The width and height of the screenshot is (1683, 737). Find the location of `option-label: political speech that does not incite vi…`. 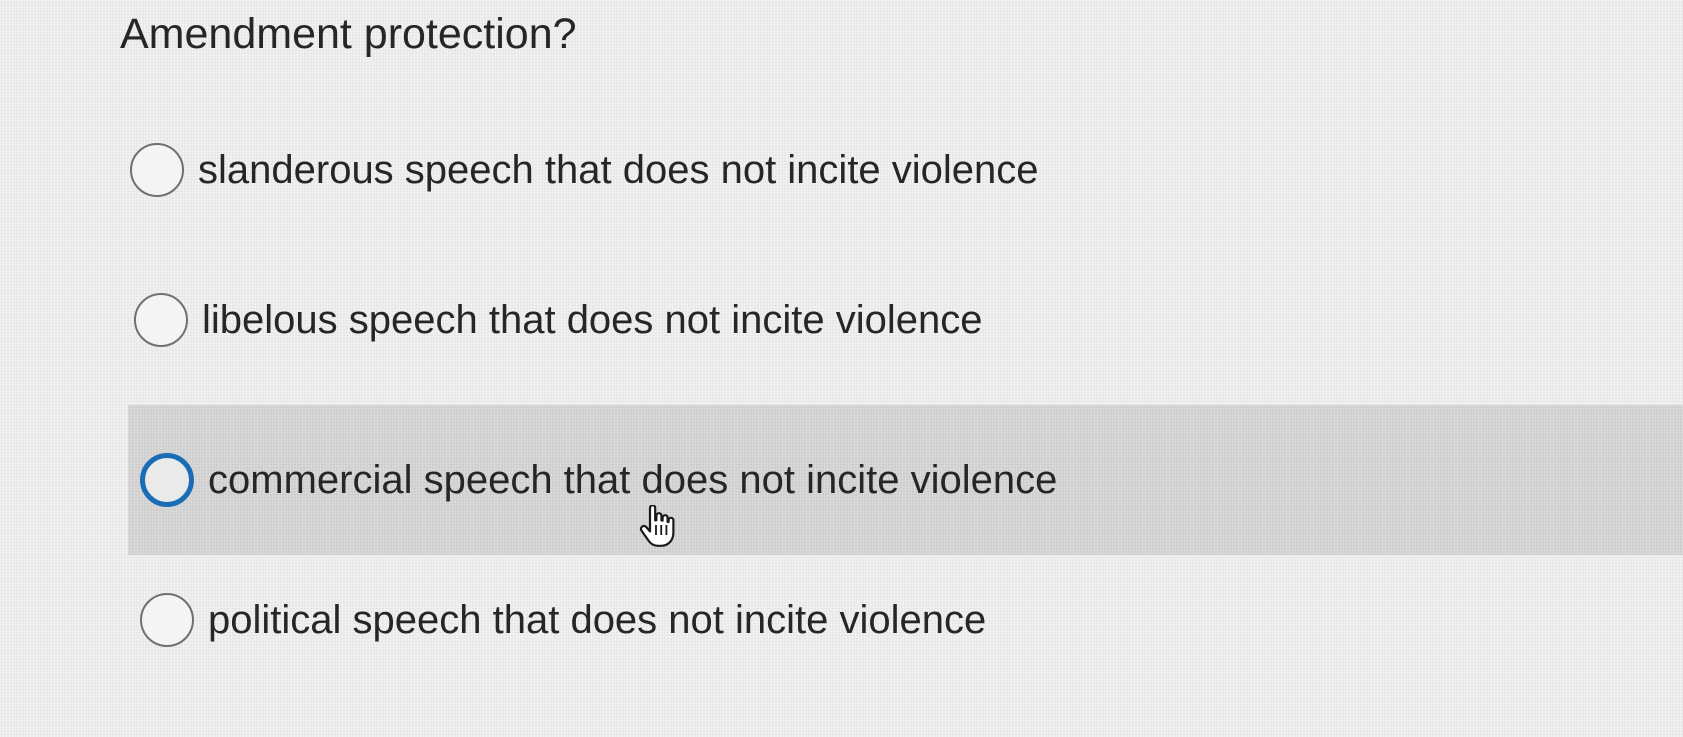

option-label: political speech that does not incite vi… is located at coordinates (597, 619).